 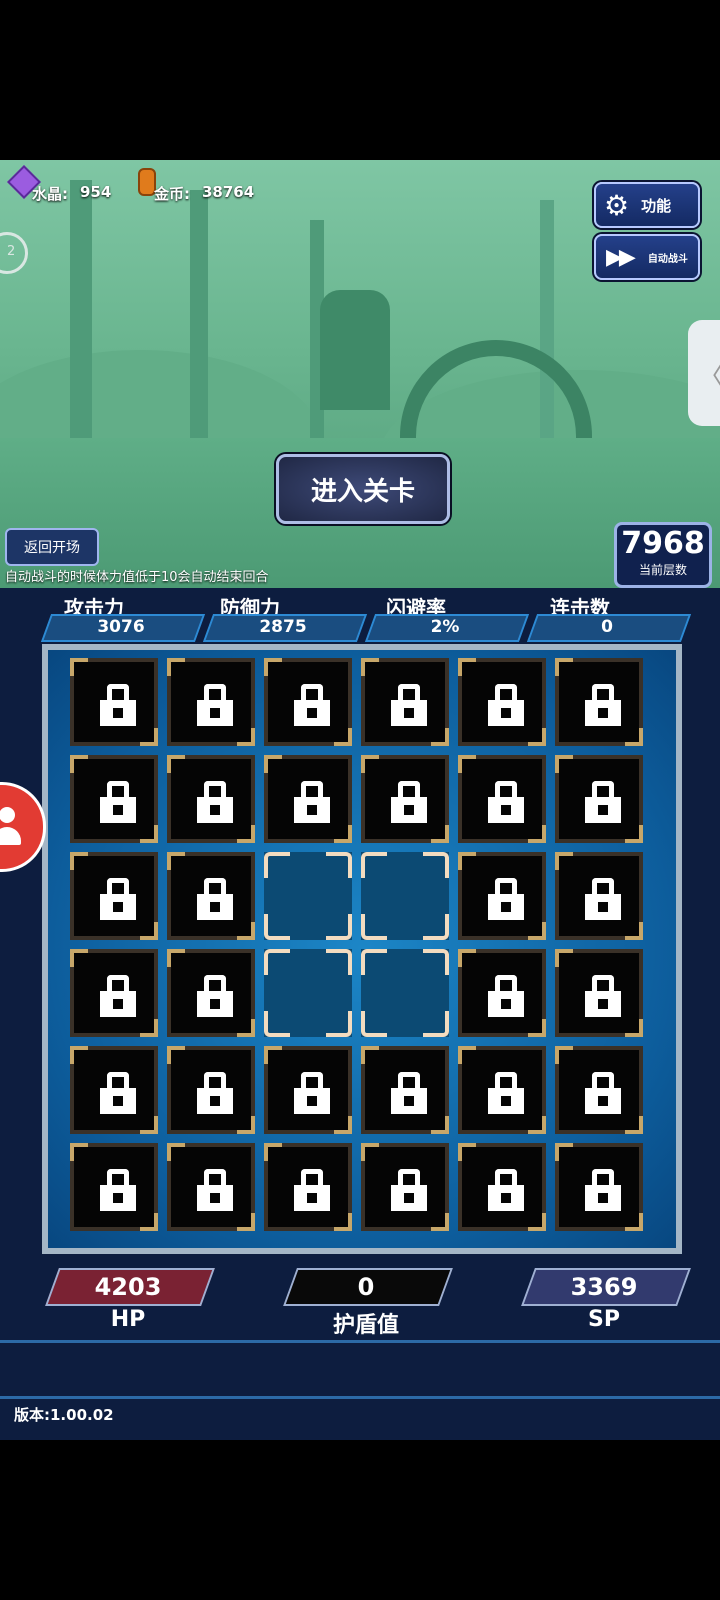 What do you see at coordinates (11, 251) in the screenshot?
I see `left-round-button-text: 2` at bounding box center [11, 251].